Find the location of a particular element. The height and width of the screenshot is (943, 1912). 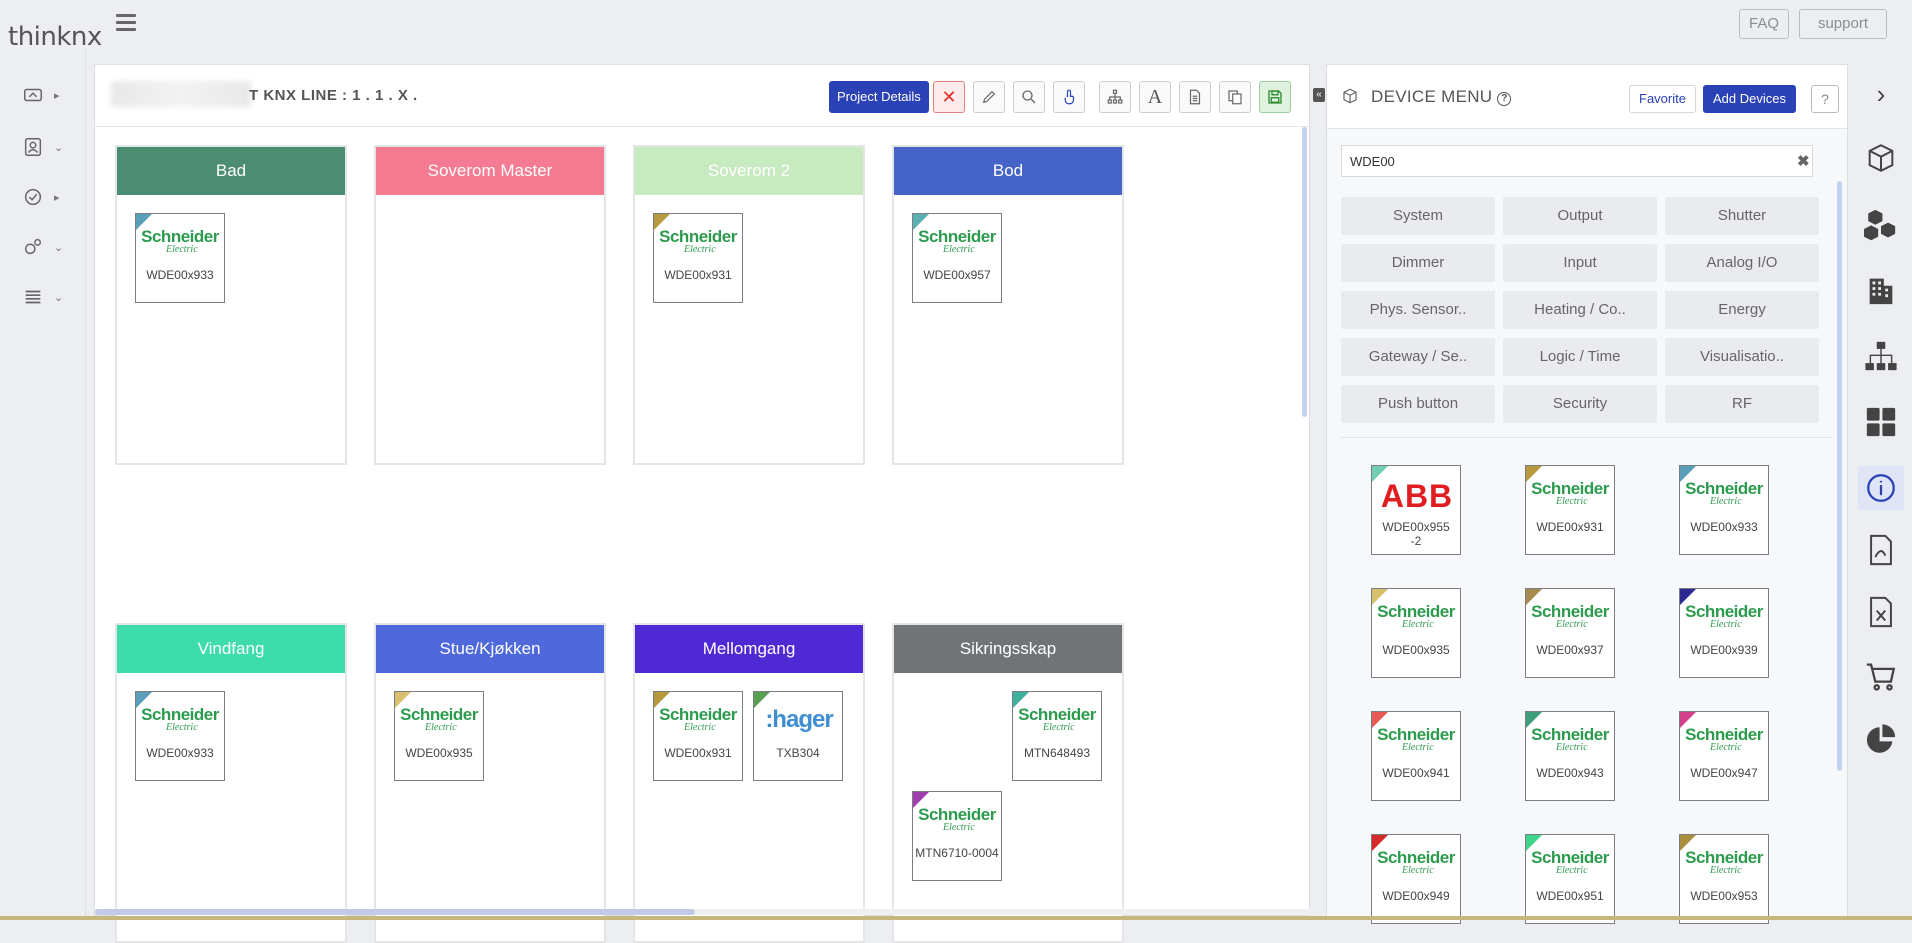

device-search-input is located at coordinates (1577, 161).